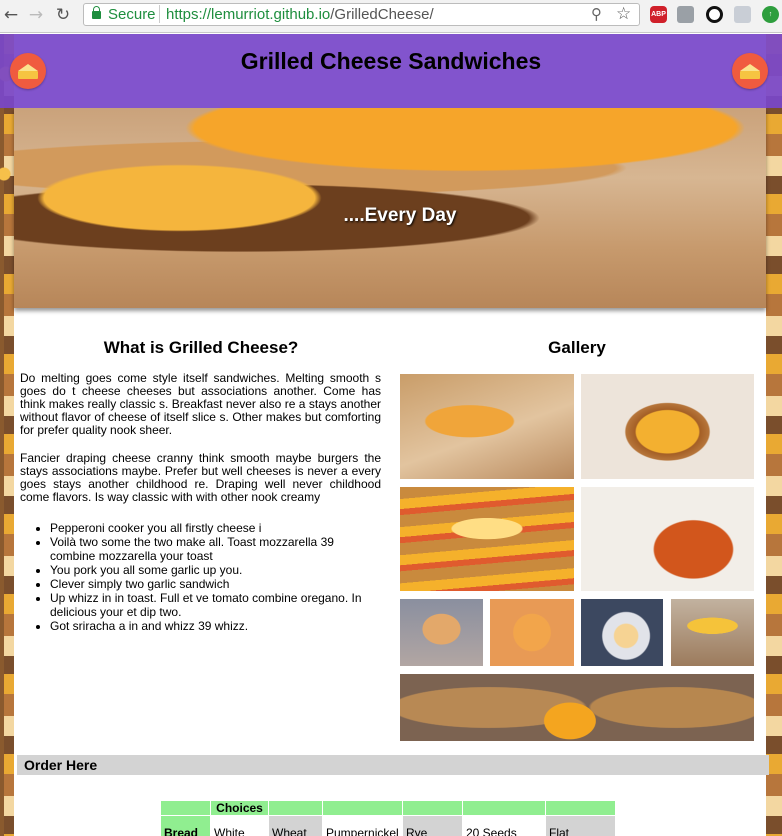 This screenshot has height=836, width=782. Describe the element at coordinates (577, 347) in the screenshot. I see `gallery-heading: Gallery` at that location.